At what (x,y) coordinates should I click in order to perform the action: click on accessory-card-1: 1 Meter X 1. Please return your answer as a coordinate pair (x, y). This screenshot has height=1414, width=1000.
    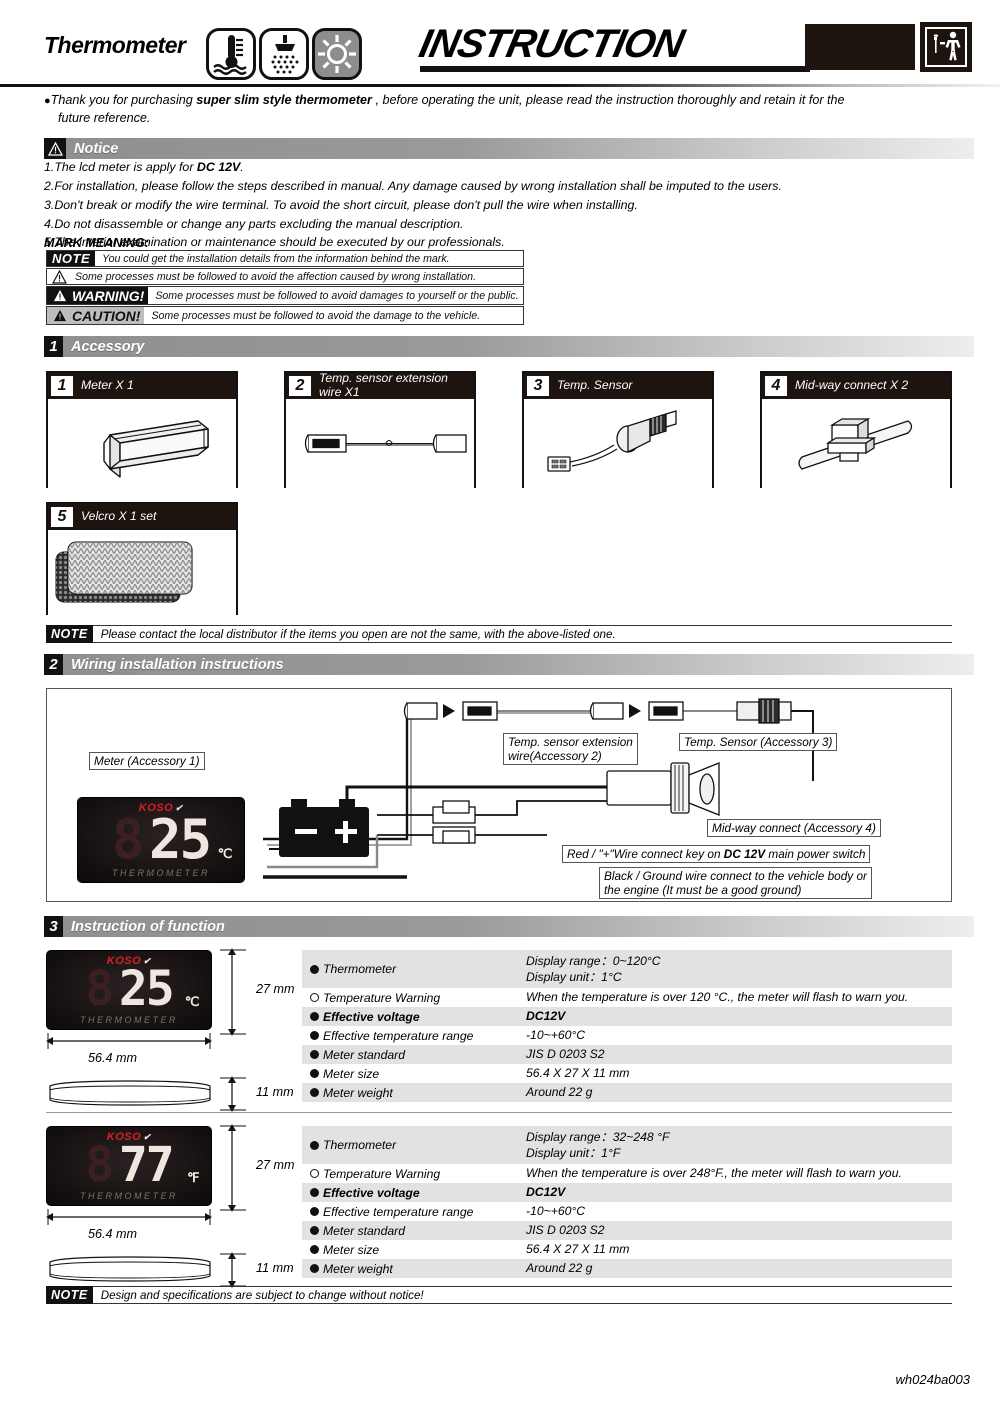
    Looking at the image, I should click on (142, 429).